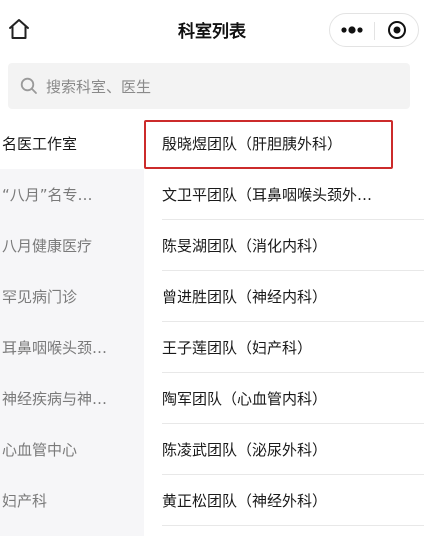 This screenshot has height=536, width=424. What do you see at coordinates (237, 348) in the screenshot?
I see `team-label: 王子莲团队（妇产科）` at bounding box center [237, 348].